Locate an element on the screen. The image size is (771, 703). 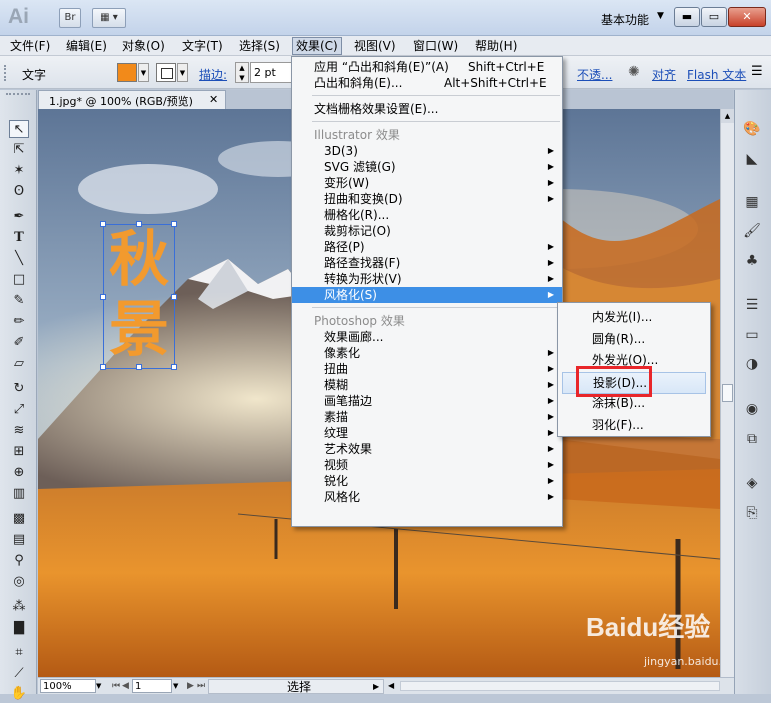
artboard-tool: ⌗ is located at coordinates (19, 653).